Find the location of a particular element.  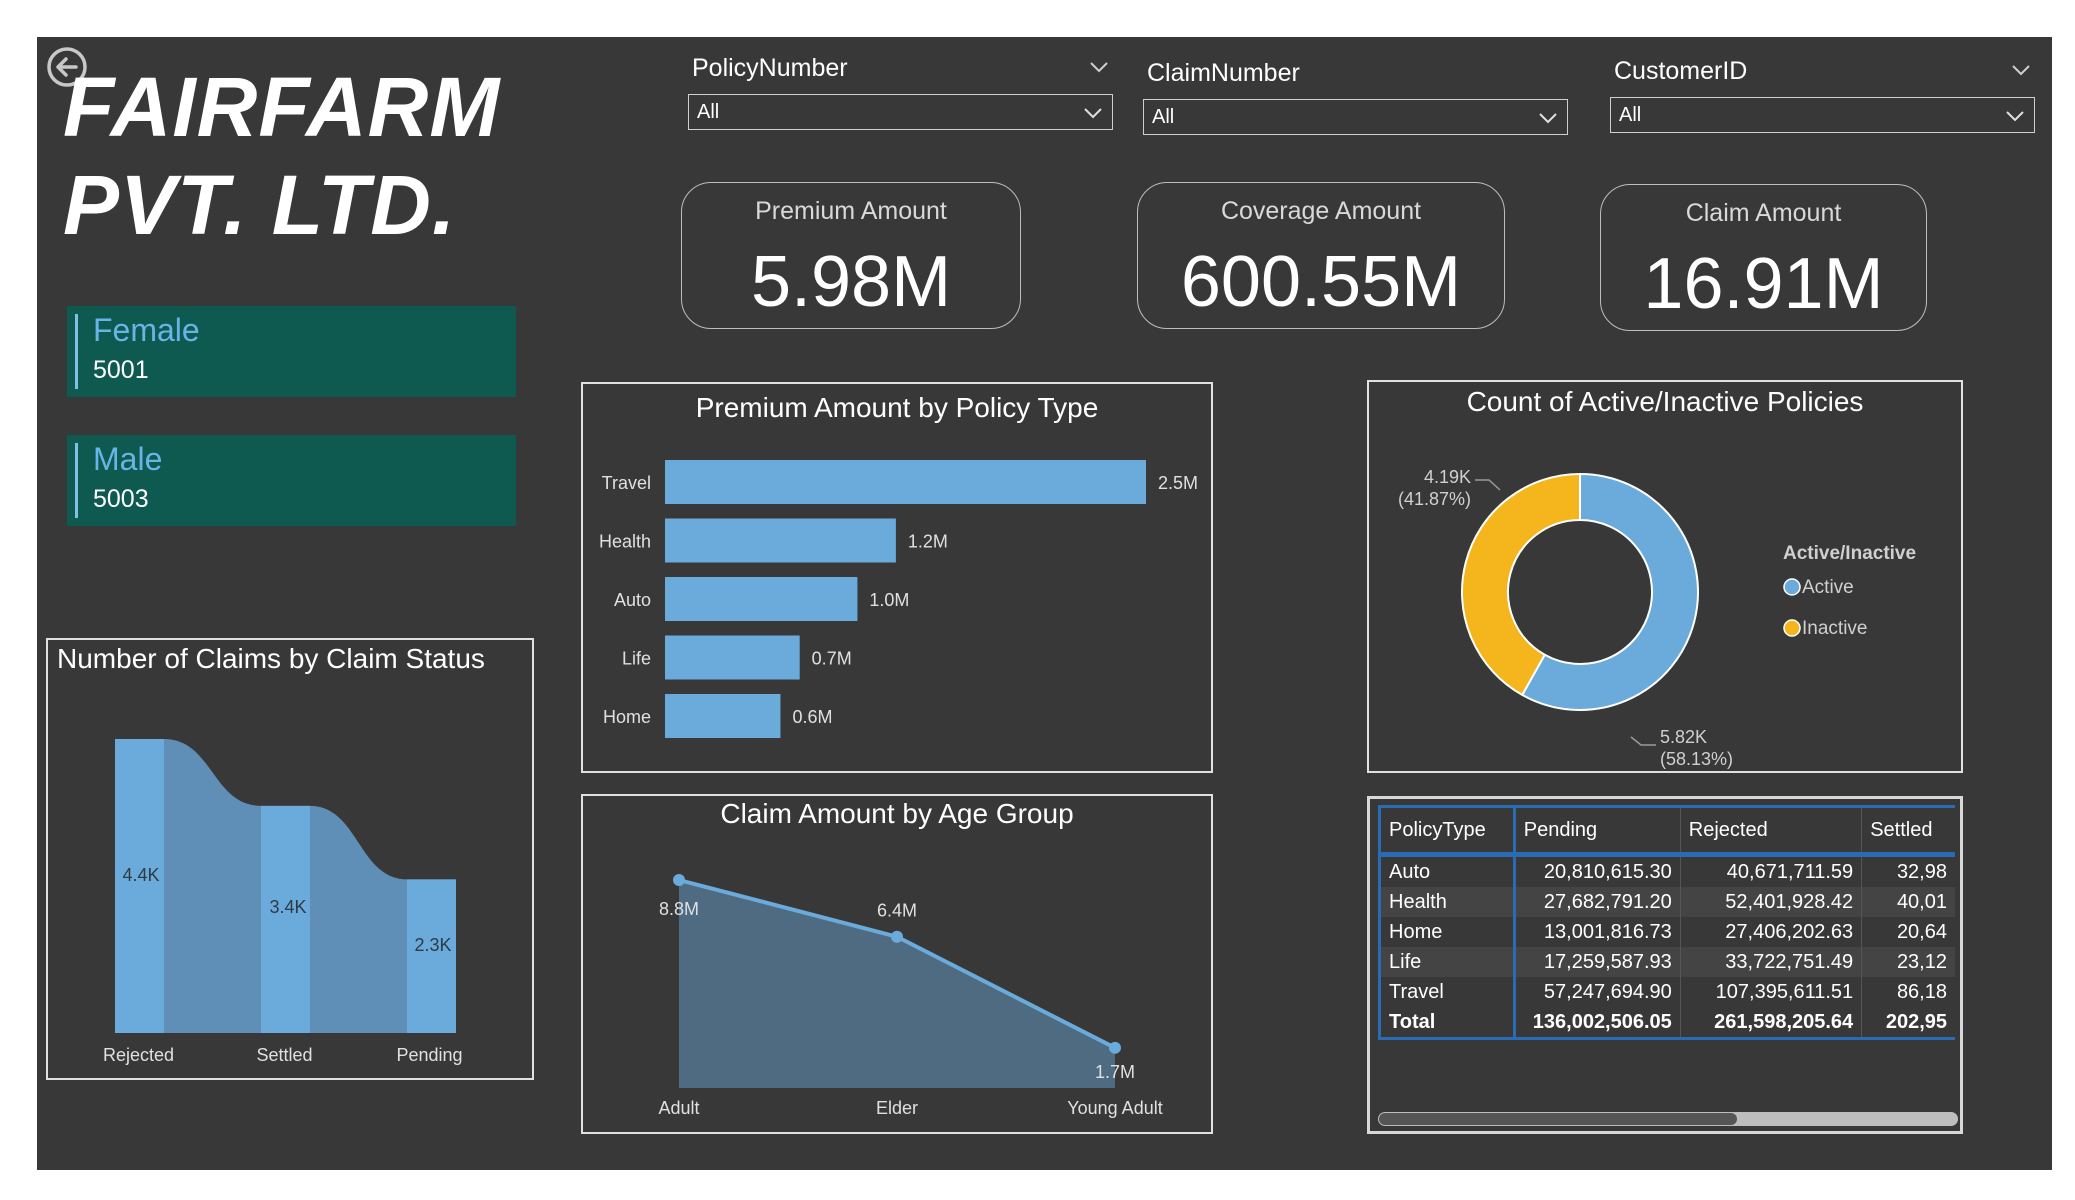

table-cell: 20,64 is located at coordinates (1908, 932).